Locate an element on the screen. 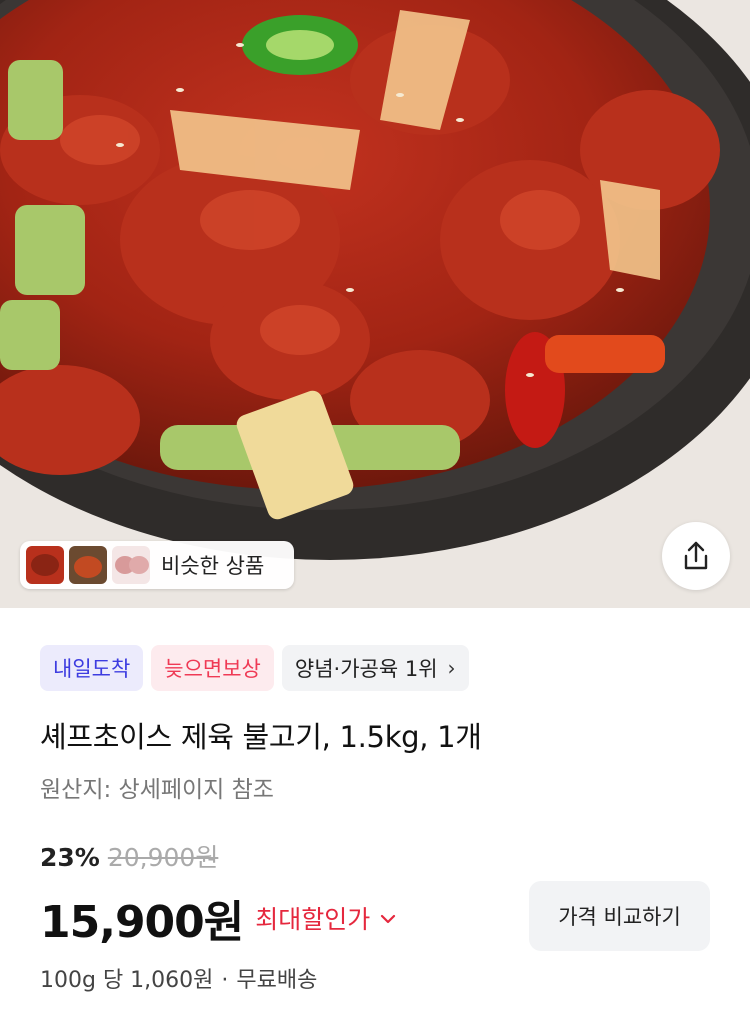 The width and height of the screenshot is (750, 1035). product-title: 셰프초이스 제육 불고기, 1.5kg, 1개 is located at coordinates (261, 737).